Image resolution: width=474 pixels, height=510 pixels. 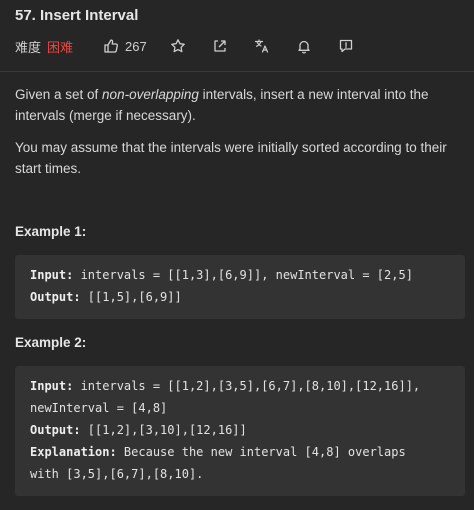 I want to click on feedback-button, so click(x=346, y=46).